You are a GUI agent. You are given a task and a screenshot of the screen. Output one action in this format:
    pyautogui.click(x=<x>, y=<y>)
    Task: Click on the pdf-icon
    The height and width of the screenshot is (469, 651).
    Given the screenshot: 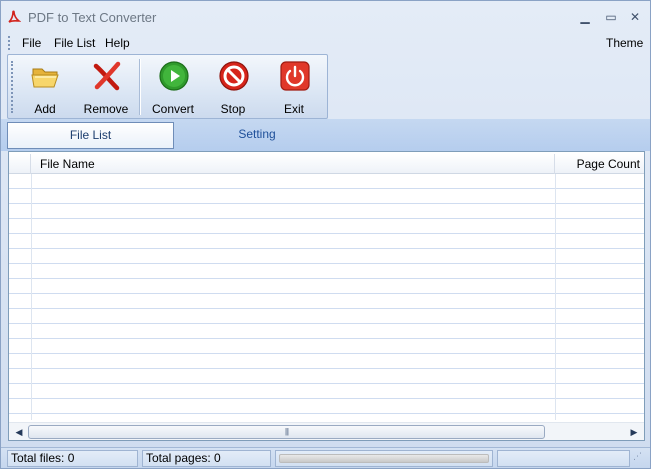 What is the action you would take?
    pyautogui.click(x=14, y=16)
    